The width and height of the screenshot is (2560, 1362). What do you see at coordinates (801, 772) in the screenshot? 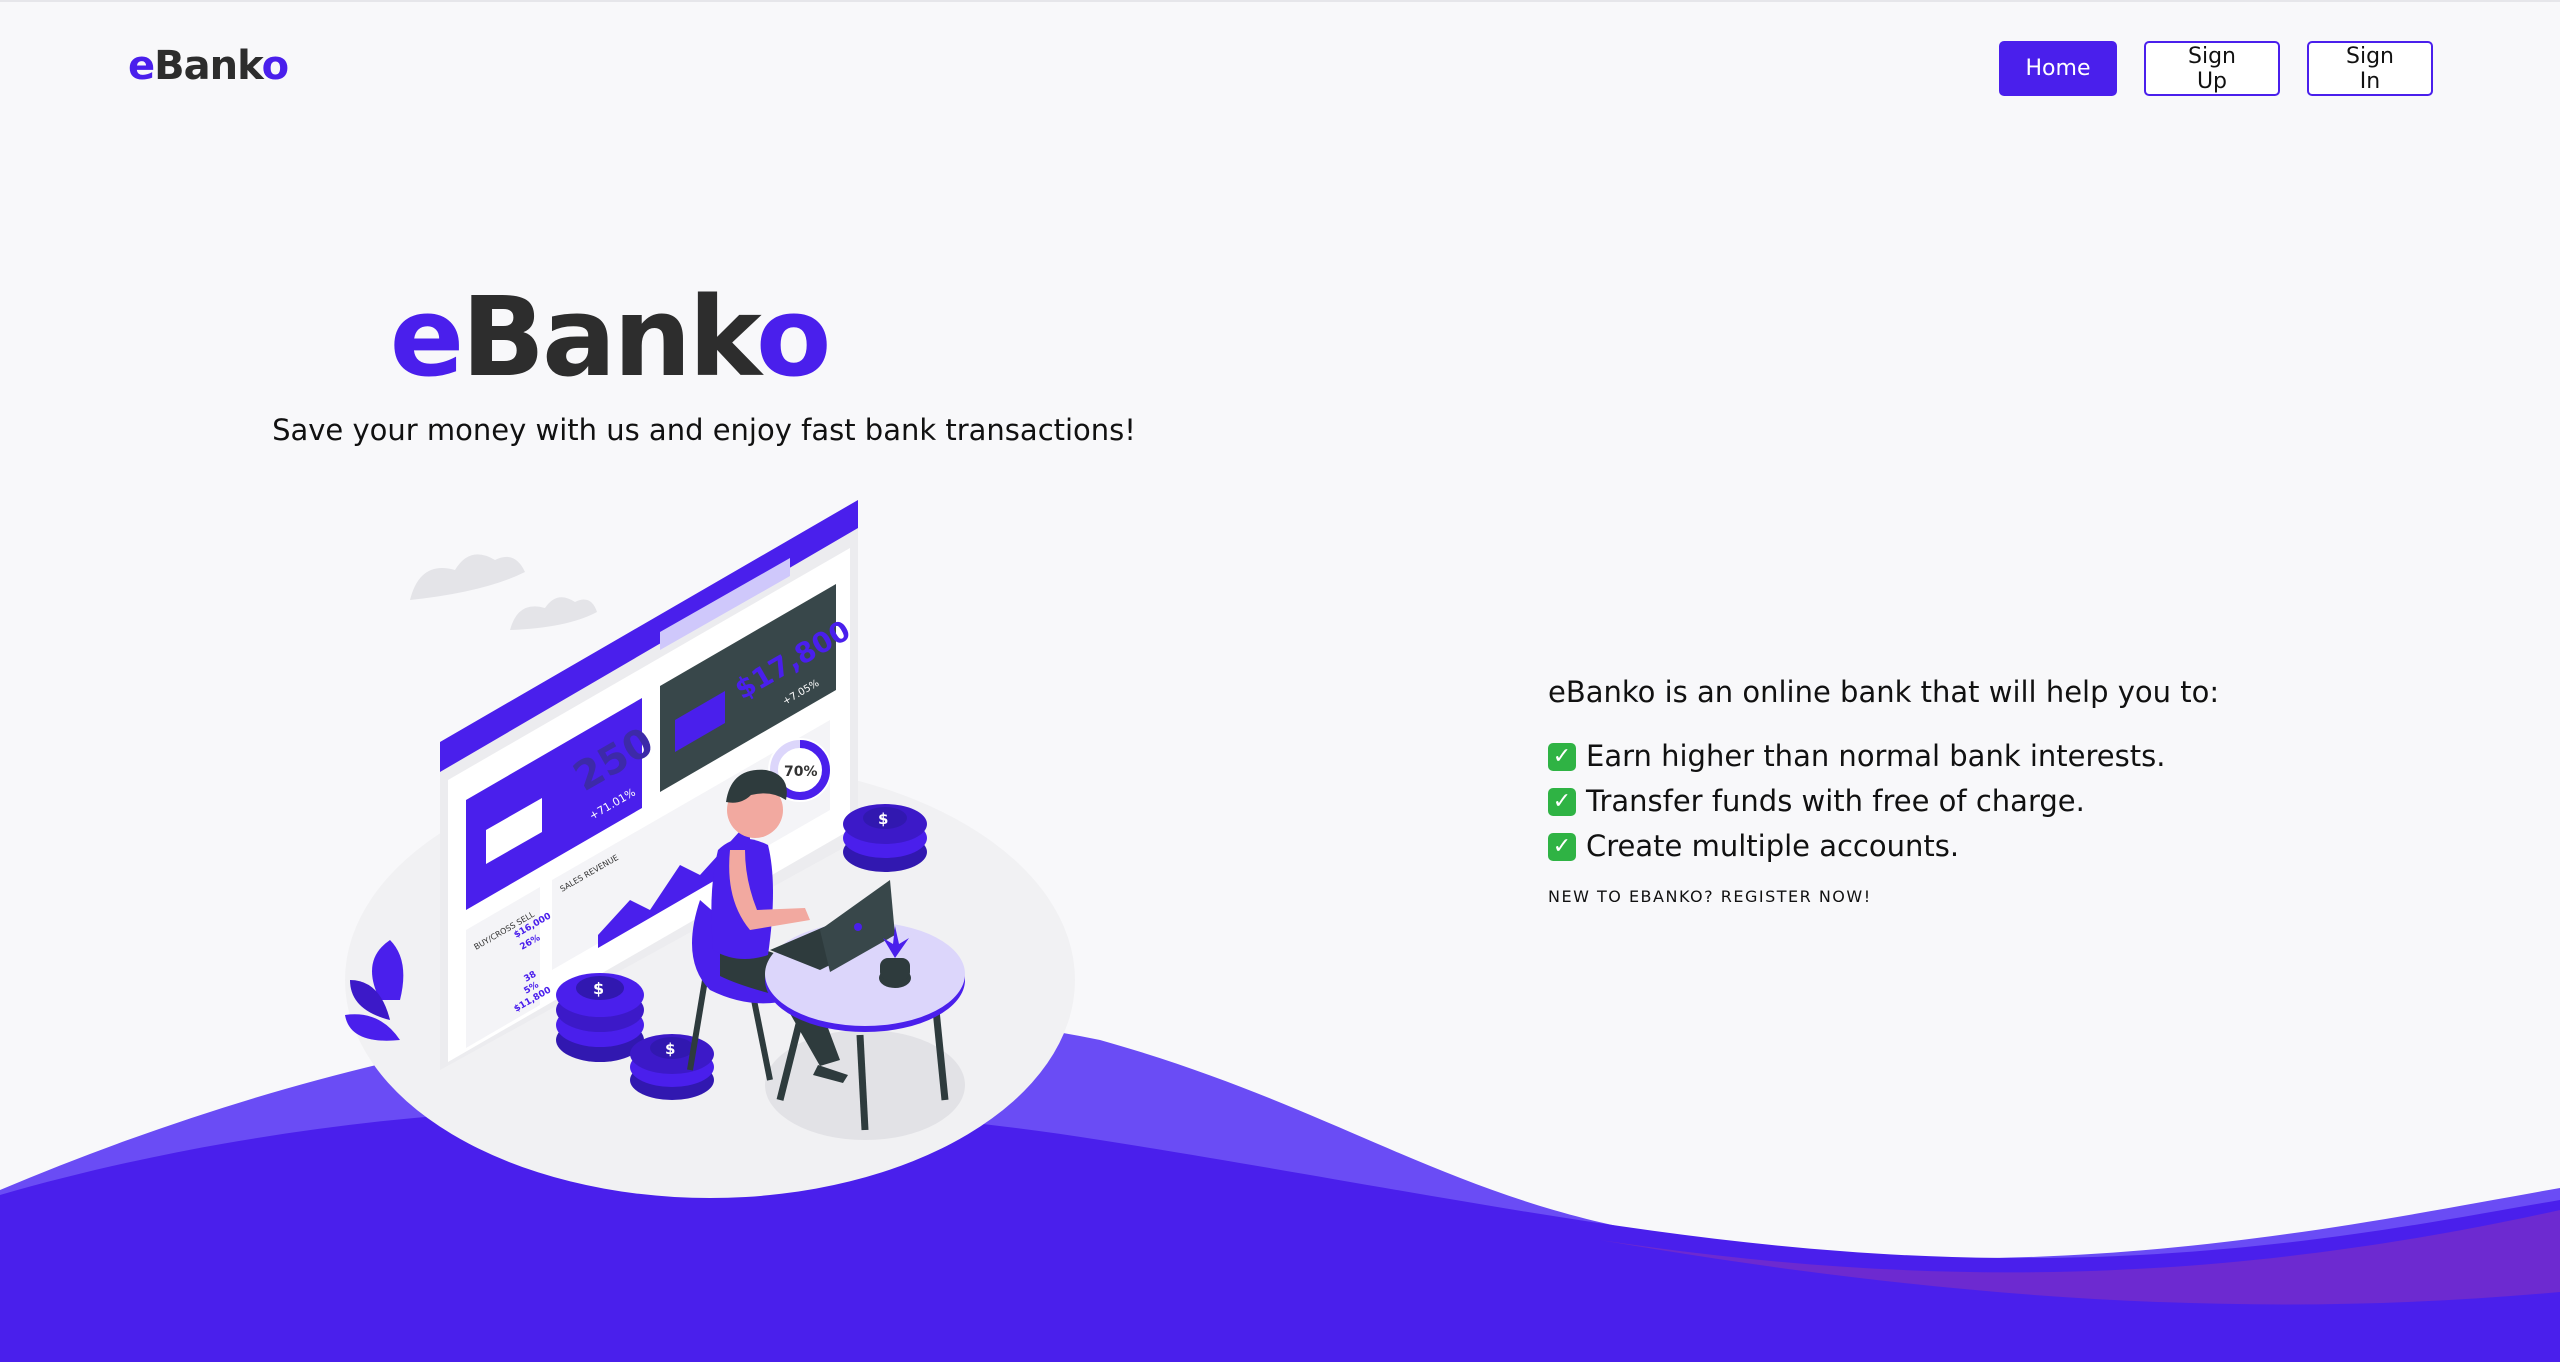
I see `progress-label: 70%` at bounding box center [801, 772].